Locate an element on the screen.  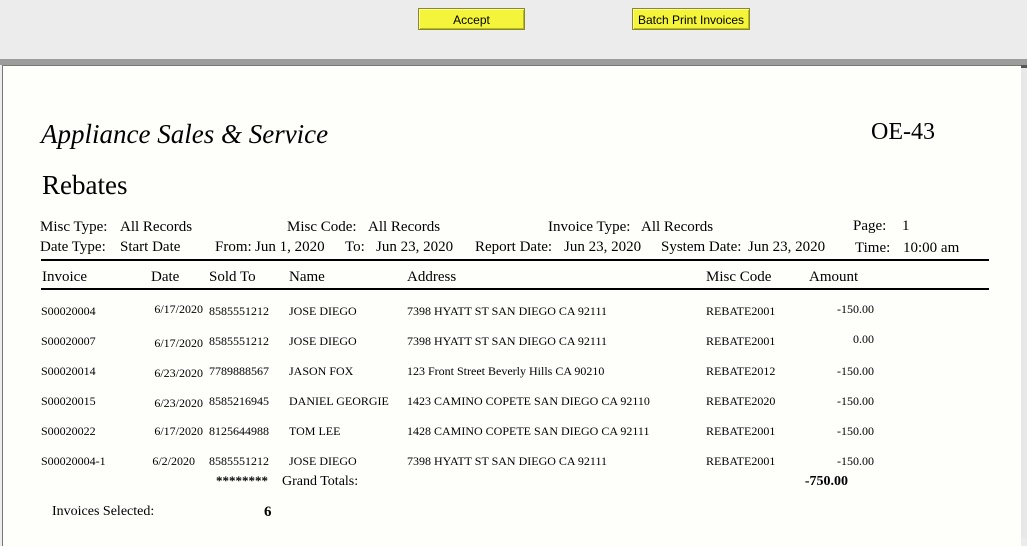
col-sold-to: Sold To is located at coordinates (232, 277).